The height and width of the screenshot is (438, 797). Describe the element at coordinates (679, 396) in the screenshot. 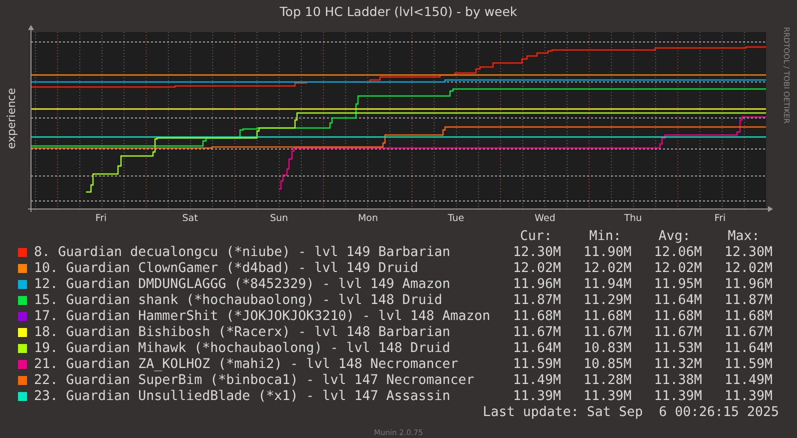

I see `avg-value: 11.39M` at that location.